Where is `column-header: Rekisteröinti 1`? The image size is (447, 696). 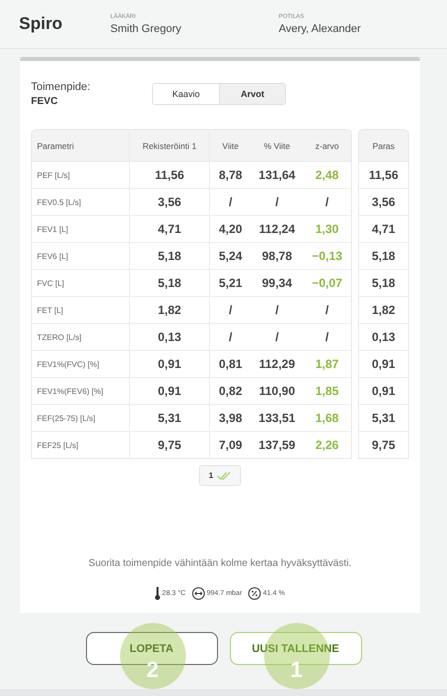 column-header: Rekisteröinti 1 is located at coordinates (169, 145).